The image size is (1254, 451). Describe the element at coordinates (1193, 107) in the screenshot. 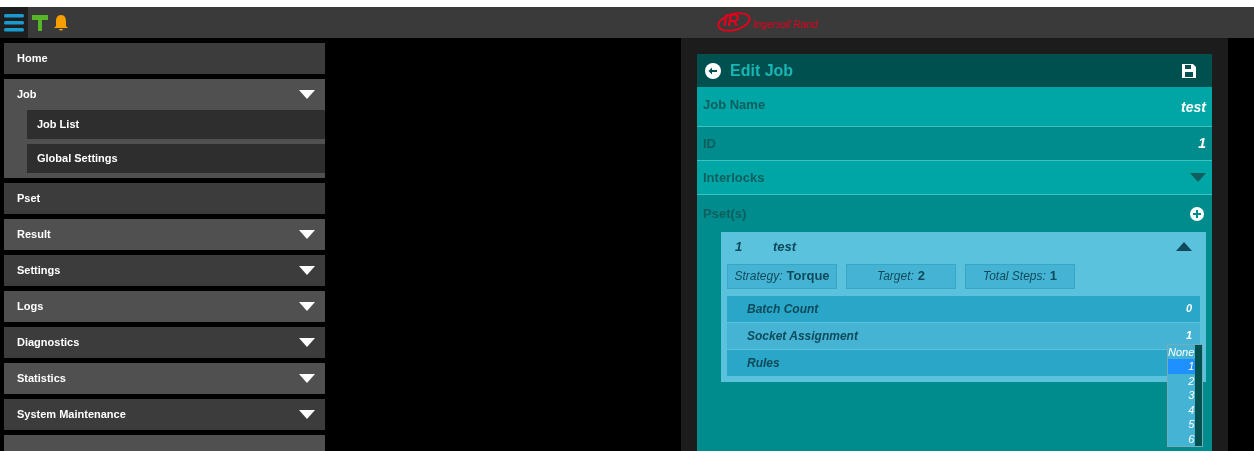

I see `field-value: test` at that location.